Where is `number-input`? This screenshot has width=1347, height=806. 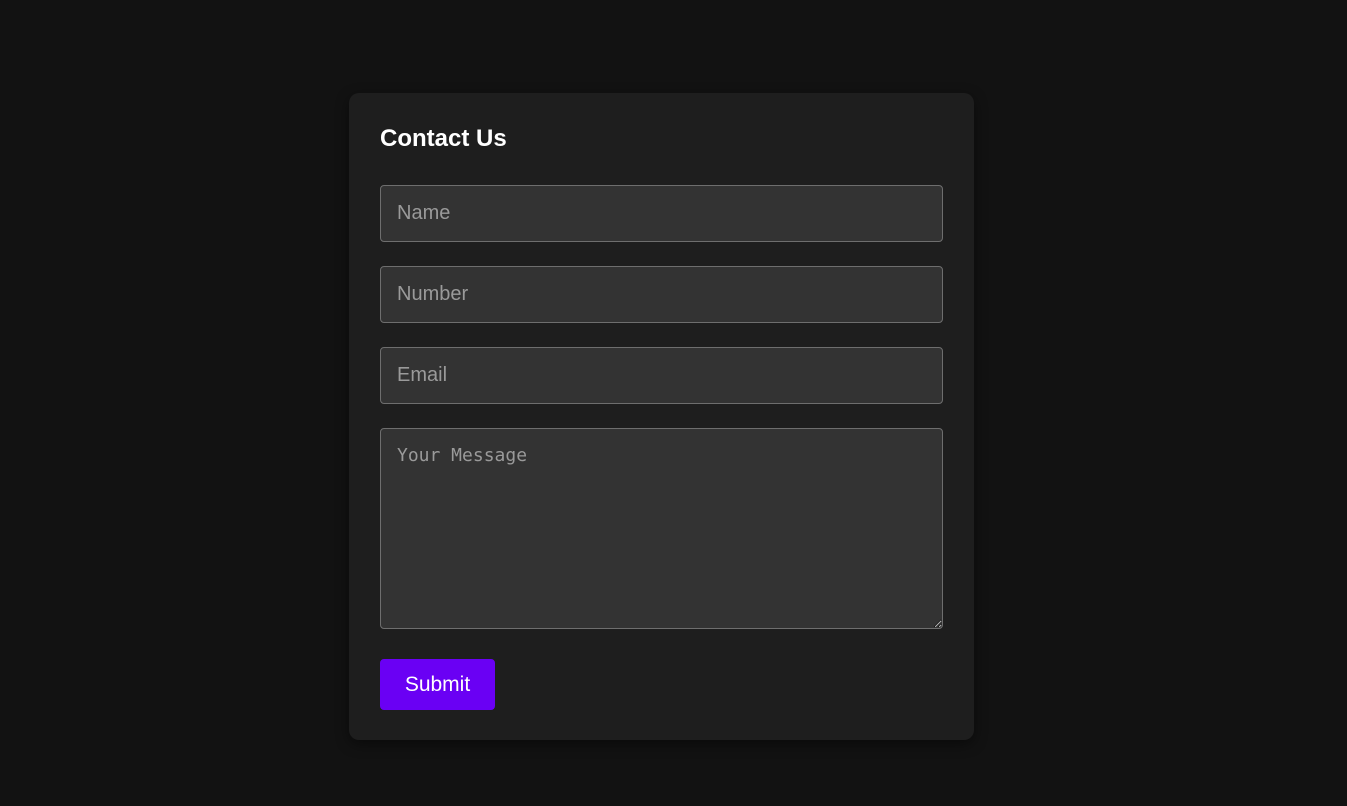
number-input is located at coordinates (661, 294).